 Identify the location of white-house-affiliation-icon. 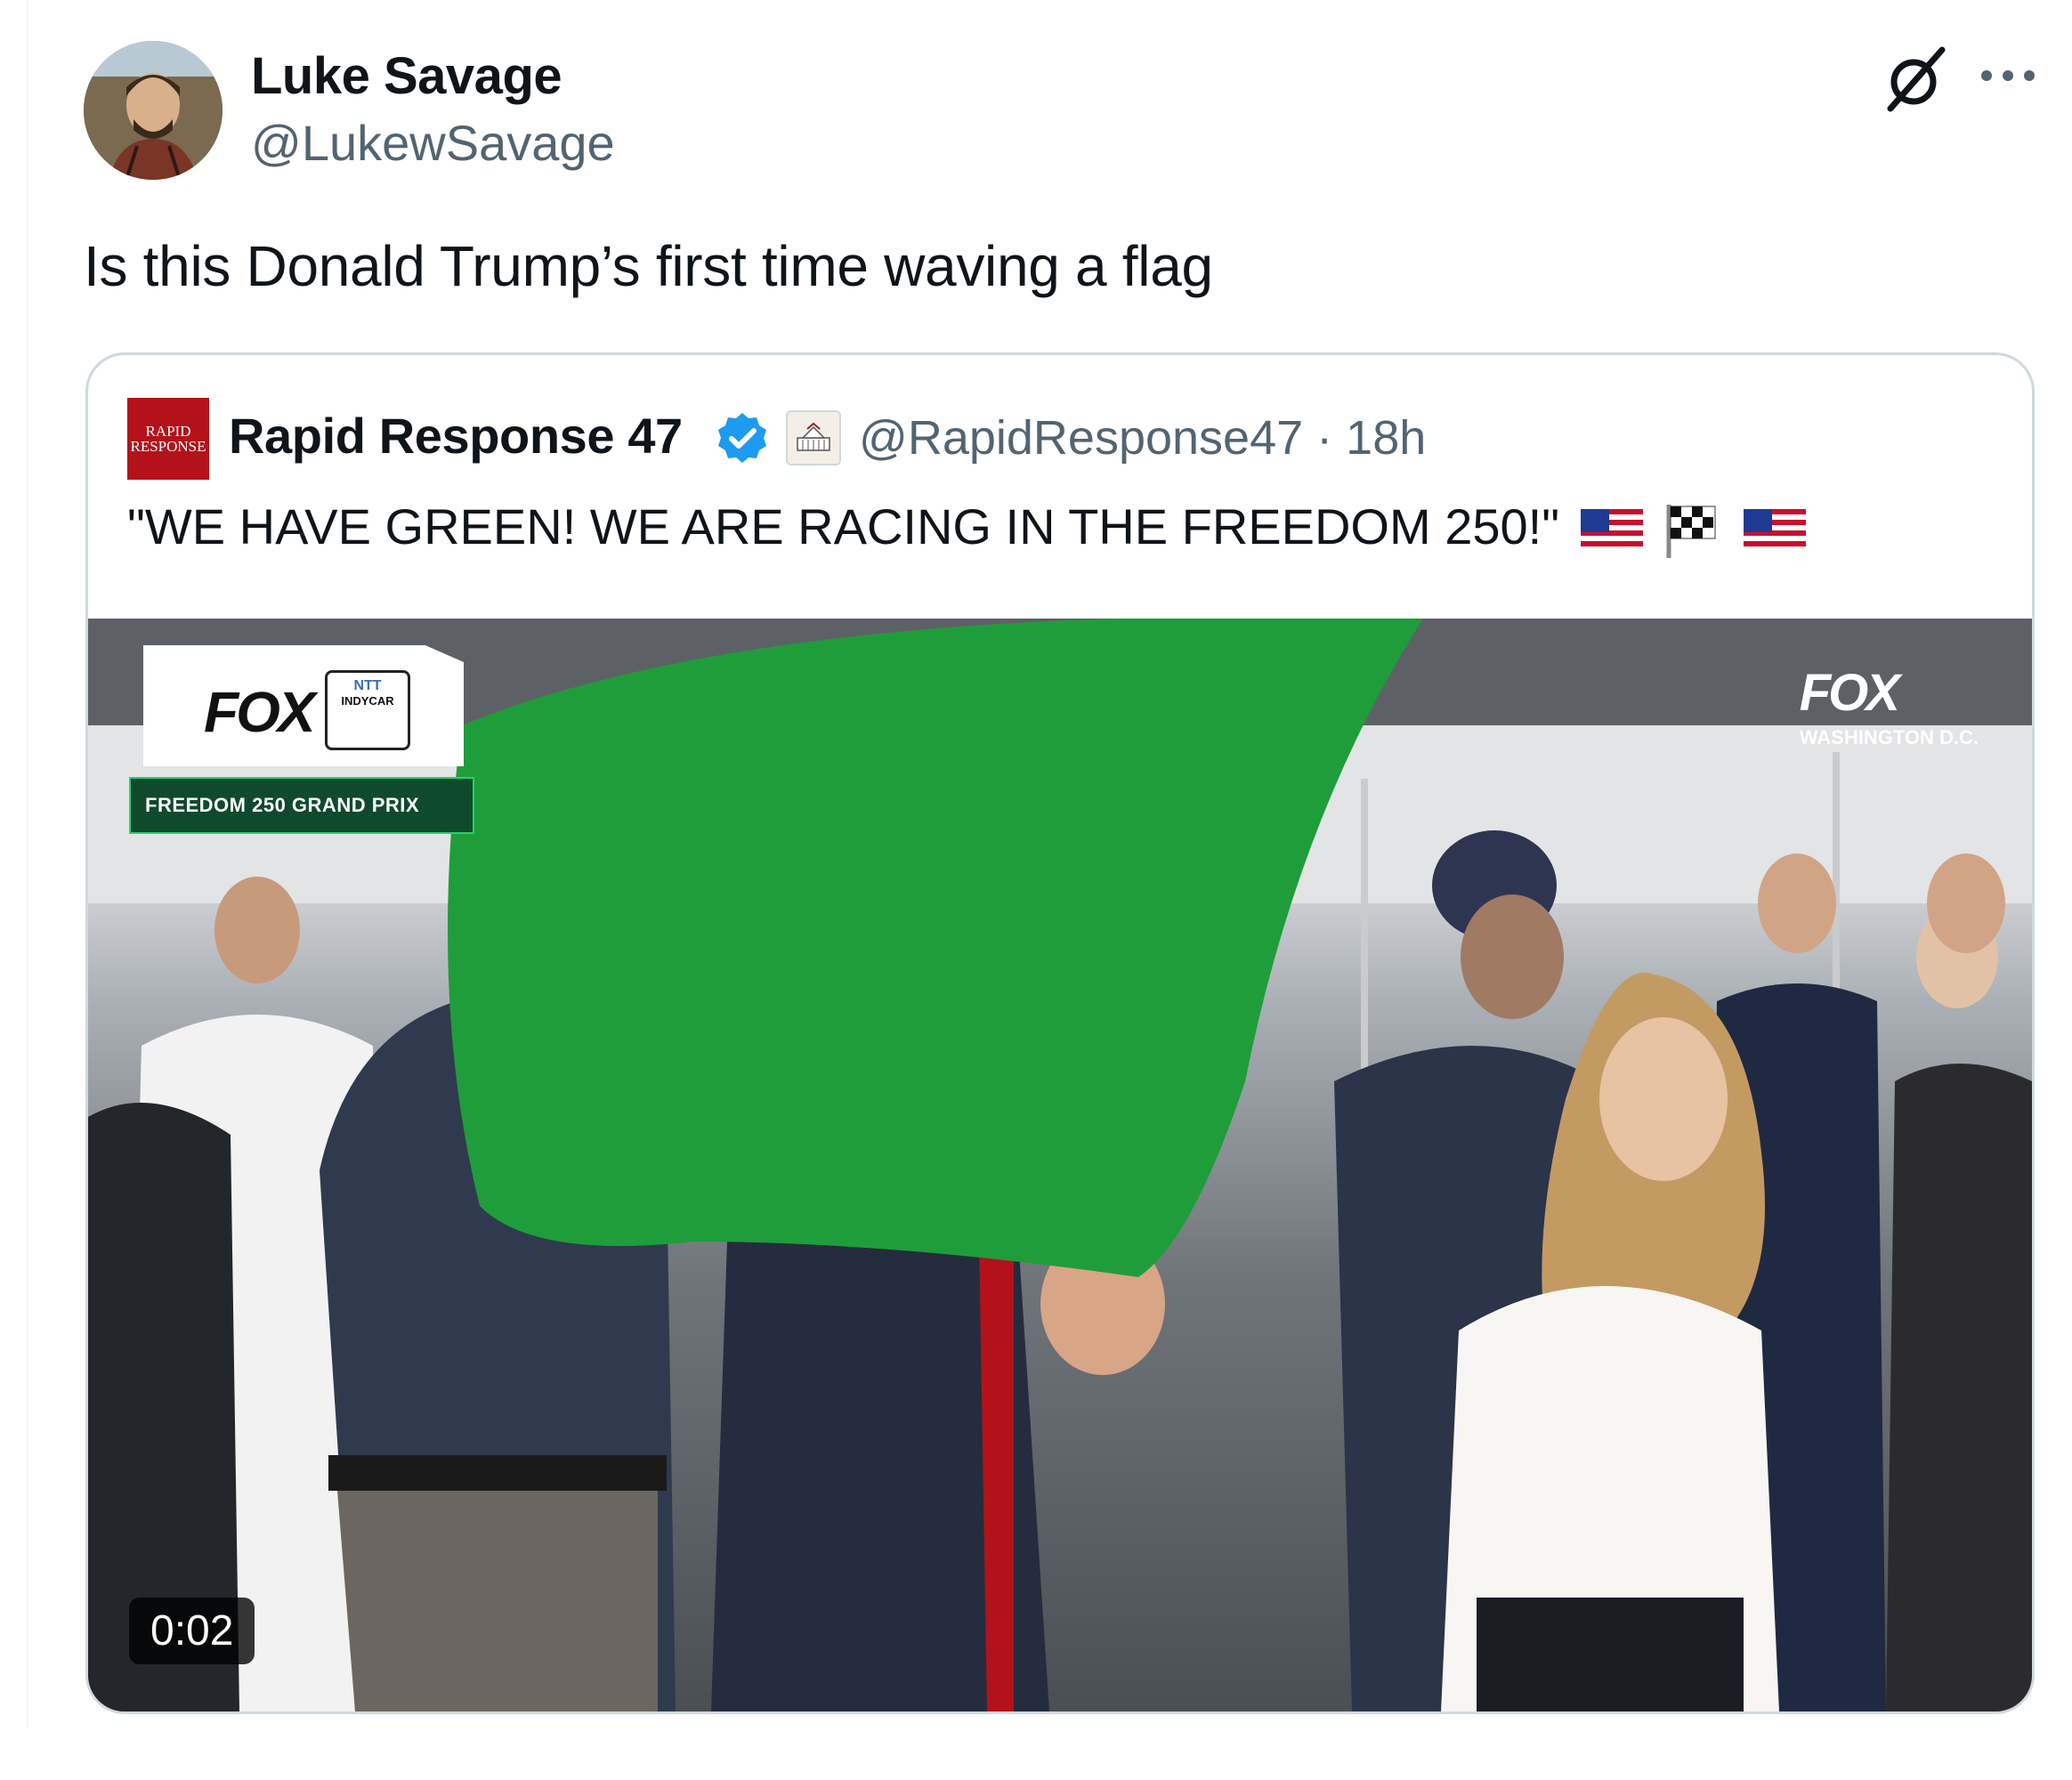
(813, 437).